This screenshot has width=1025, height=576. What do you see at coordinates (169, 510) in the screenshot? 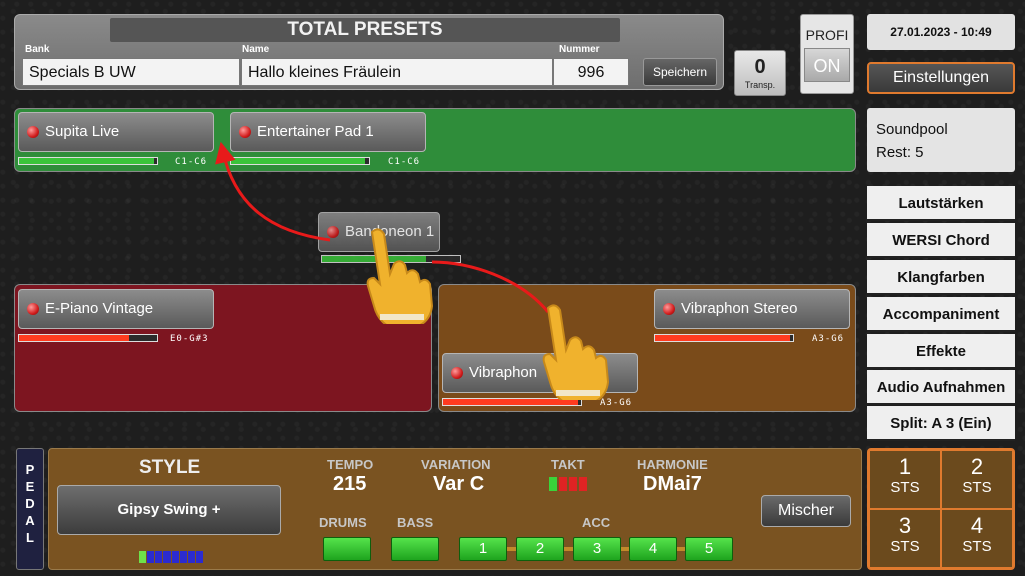
I see `style-select-button: Gipsy Swing +` at bounding box center [169, 510].